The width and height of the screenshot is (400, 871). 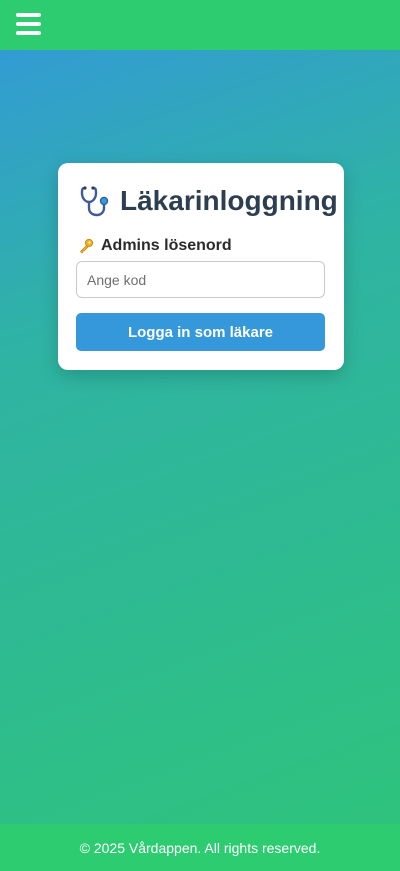 I want to click on password-label: Admins lösenord, so click(x=166, y=245).